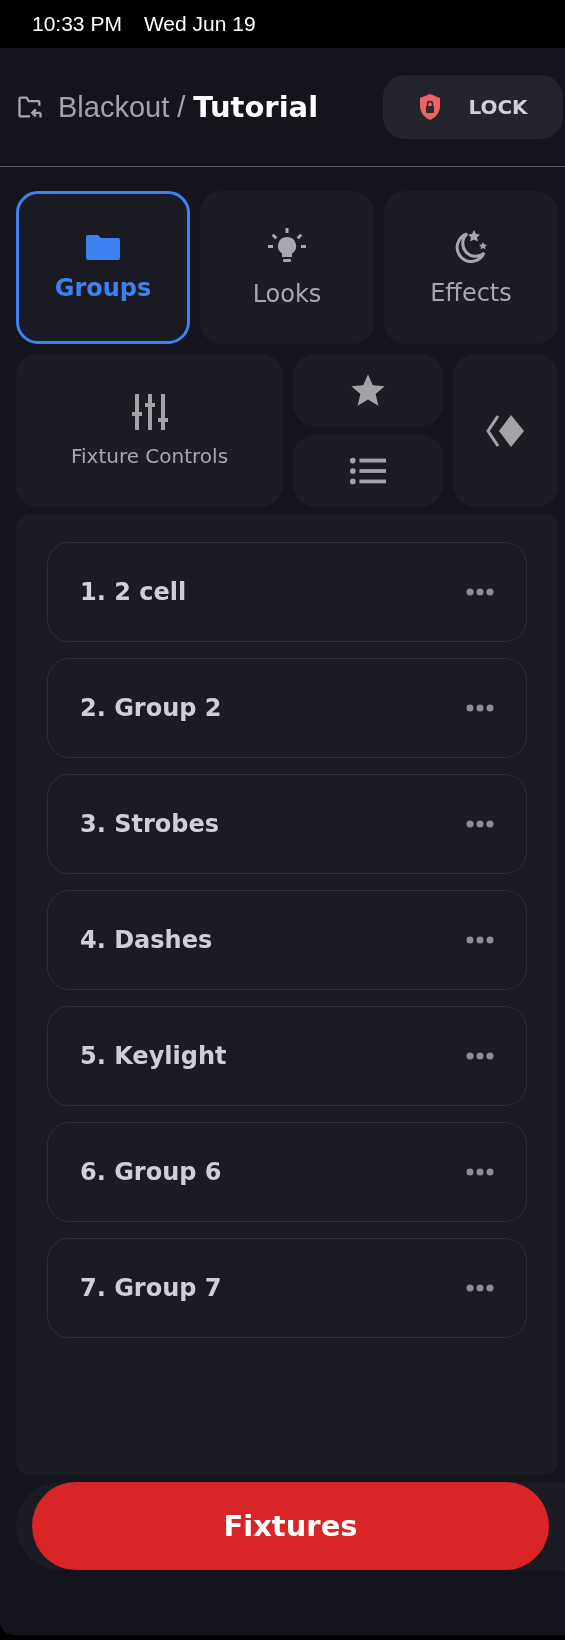 The image size is (565, 1640). I want to click on list-icon, so click(368, 471).